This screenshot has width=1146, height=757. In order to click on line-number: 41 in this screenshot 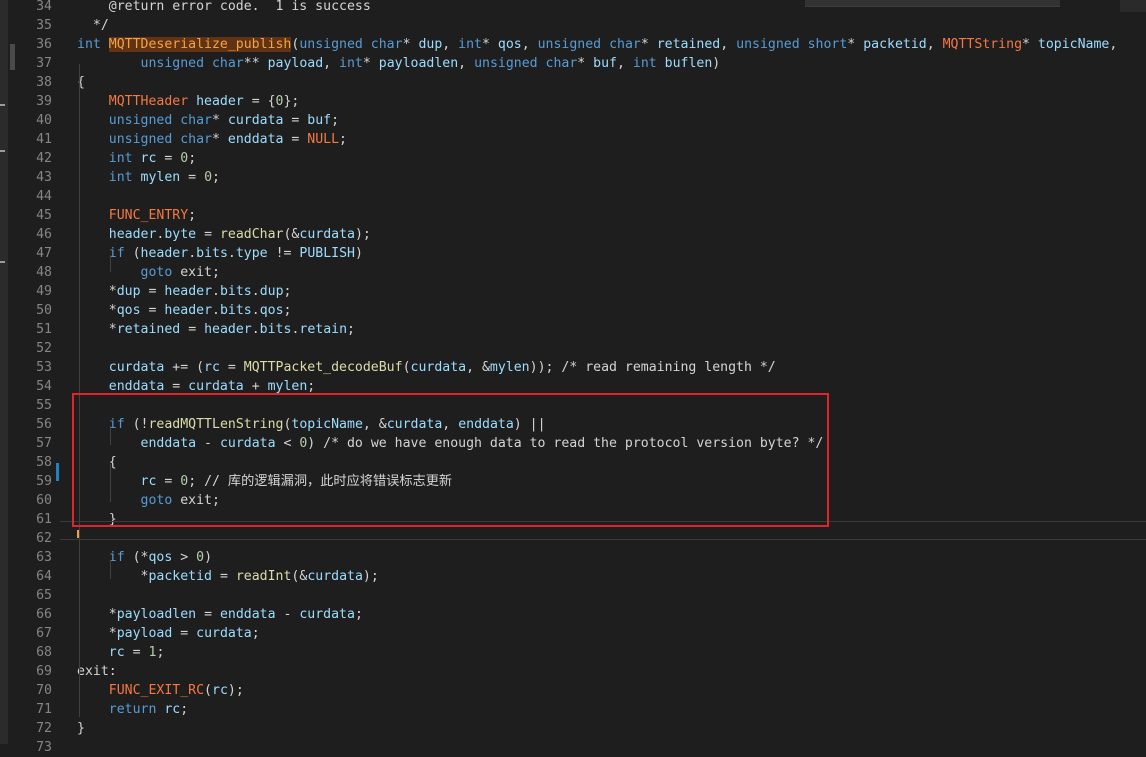, I will do `click(44, 139)`.